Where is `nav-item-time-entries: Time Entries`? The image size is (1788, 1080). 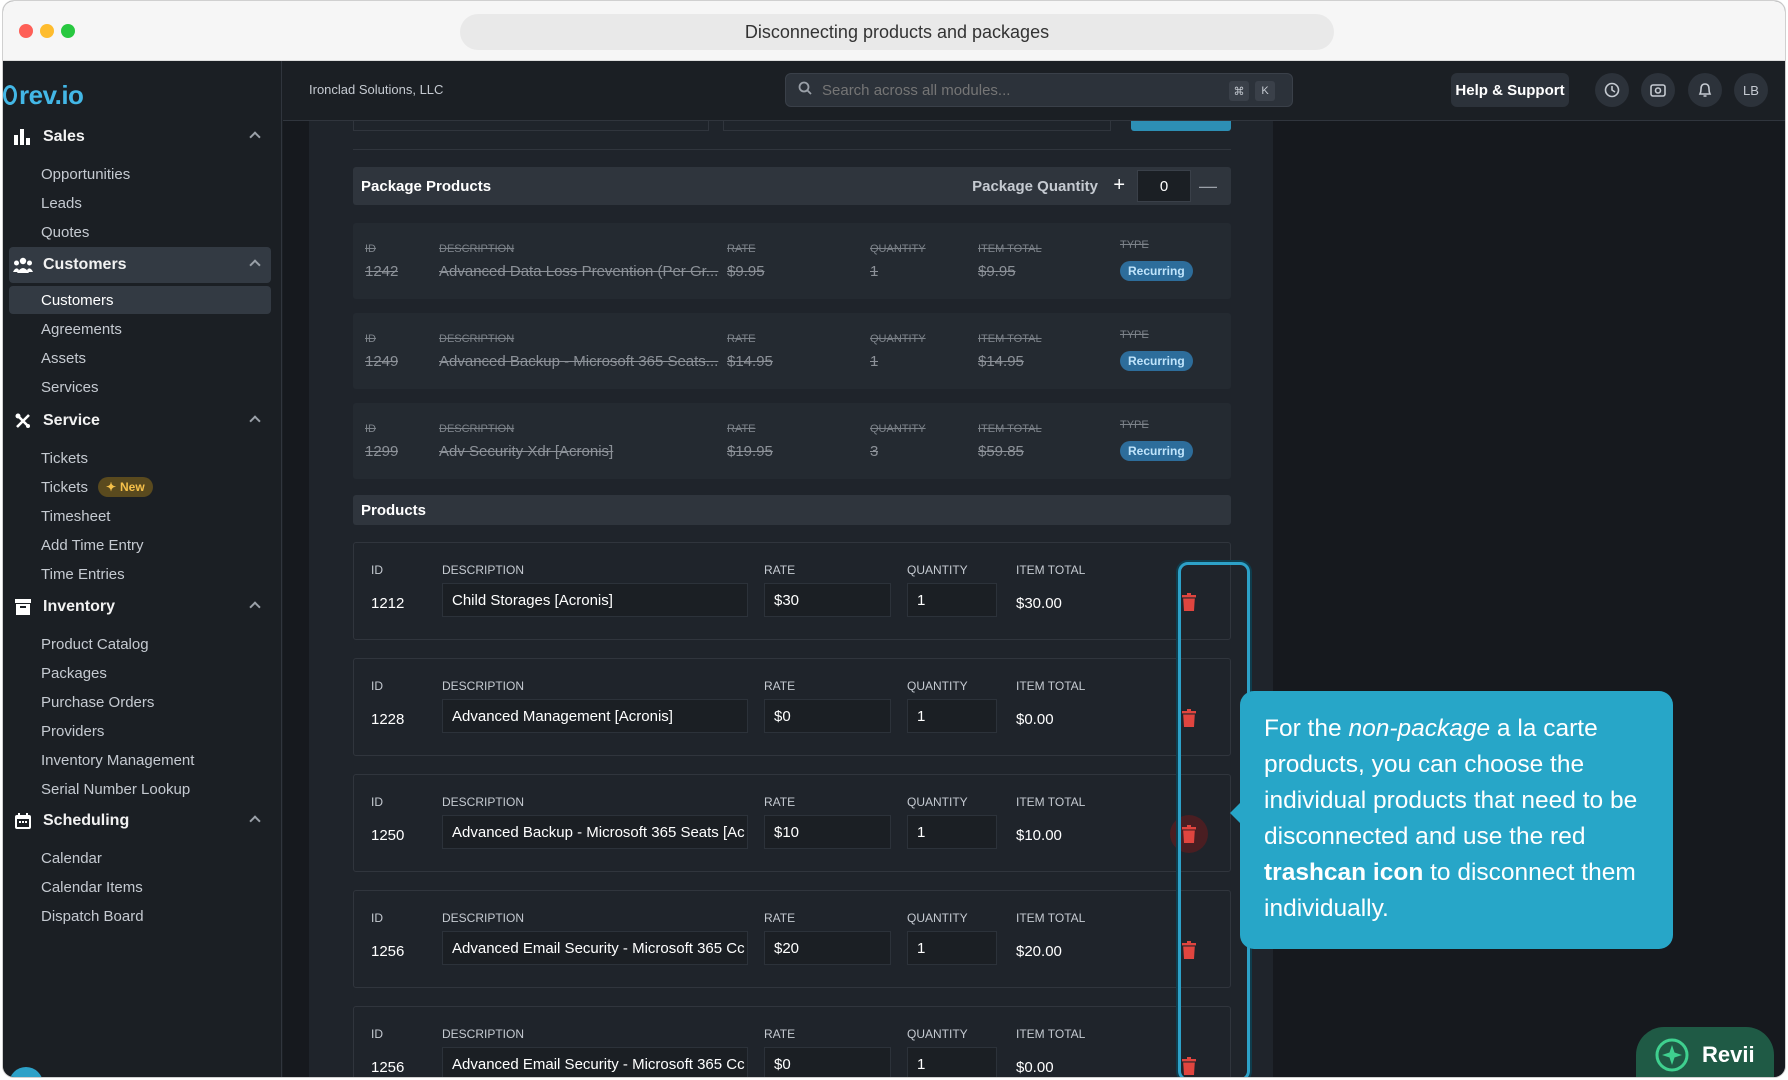
nav-item-time-entries: Time Entries is located at coordinates (83, 574).